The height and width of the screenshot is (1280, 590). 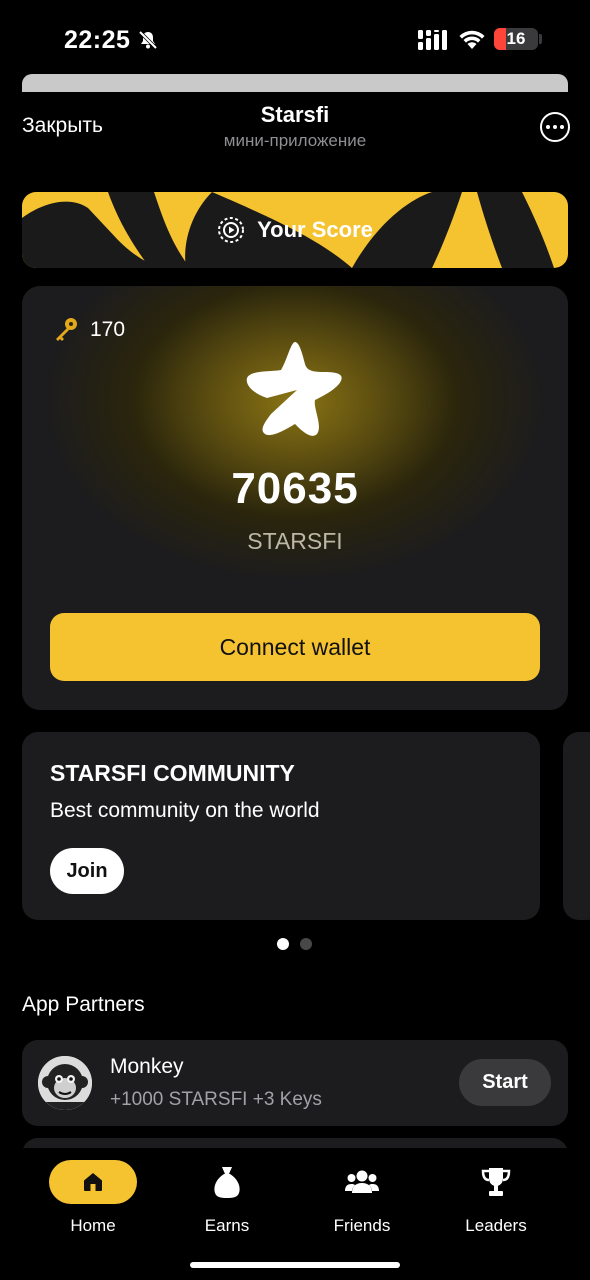 What do you see at coordinates (93, 1225) in the screenshot?
I see `tab-home-label: Home` at bounding box center [93, 1225].